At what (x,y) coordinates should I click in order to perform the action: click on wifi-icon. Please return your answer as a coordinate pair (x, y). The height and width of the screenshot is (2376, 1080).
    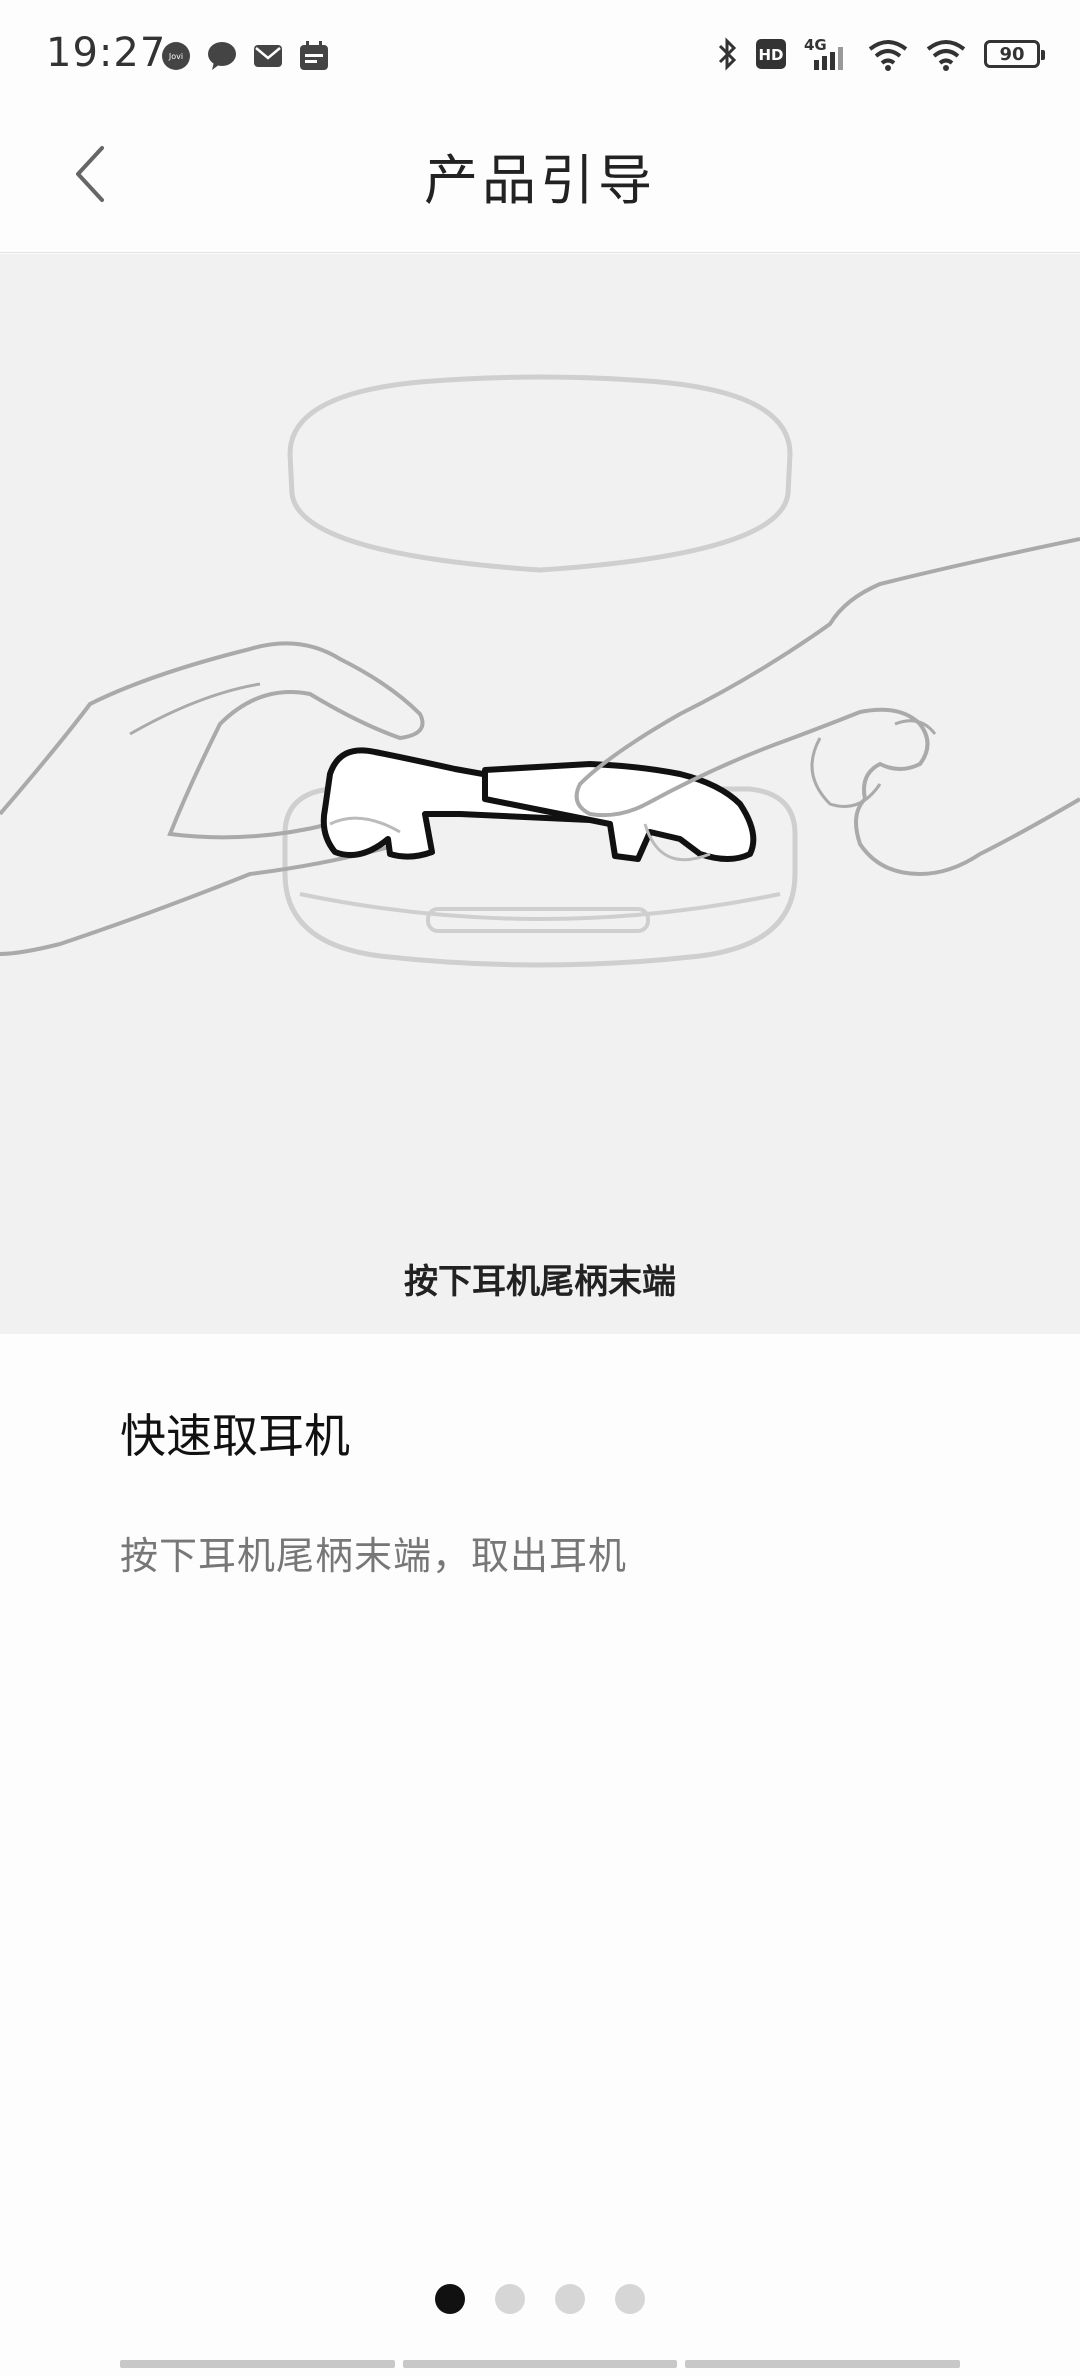
    Looking at the image, I should click on (946, 55).